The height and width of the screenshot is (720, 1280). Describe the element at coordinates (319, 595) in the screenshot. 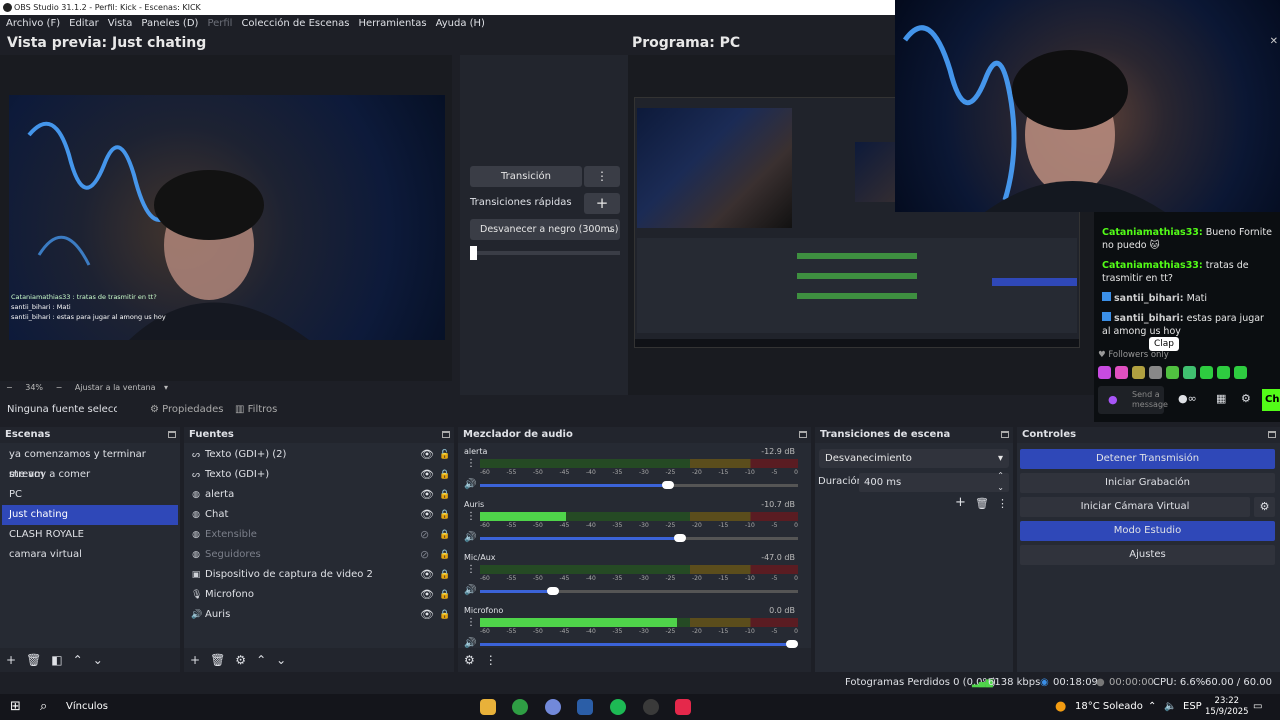

I see `source-item: 🎙 Microfono 👁 🔒` at that location.